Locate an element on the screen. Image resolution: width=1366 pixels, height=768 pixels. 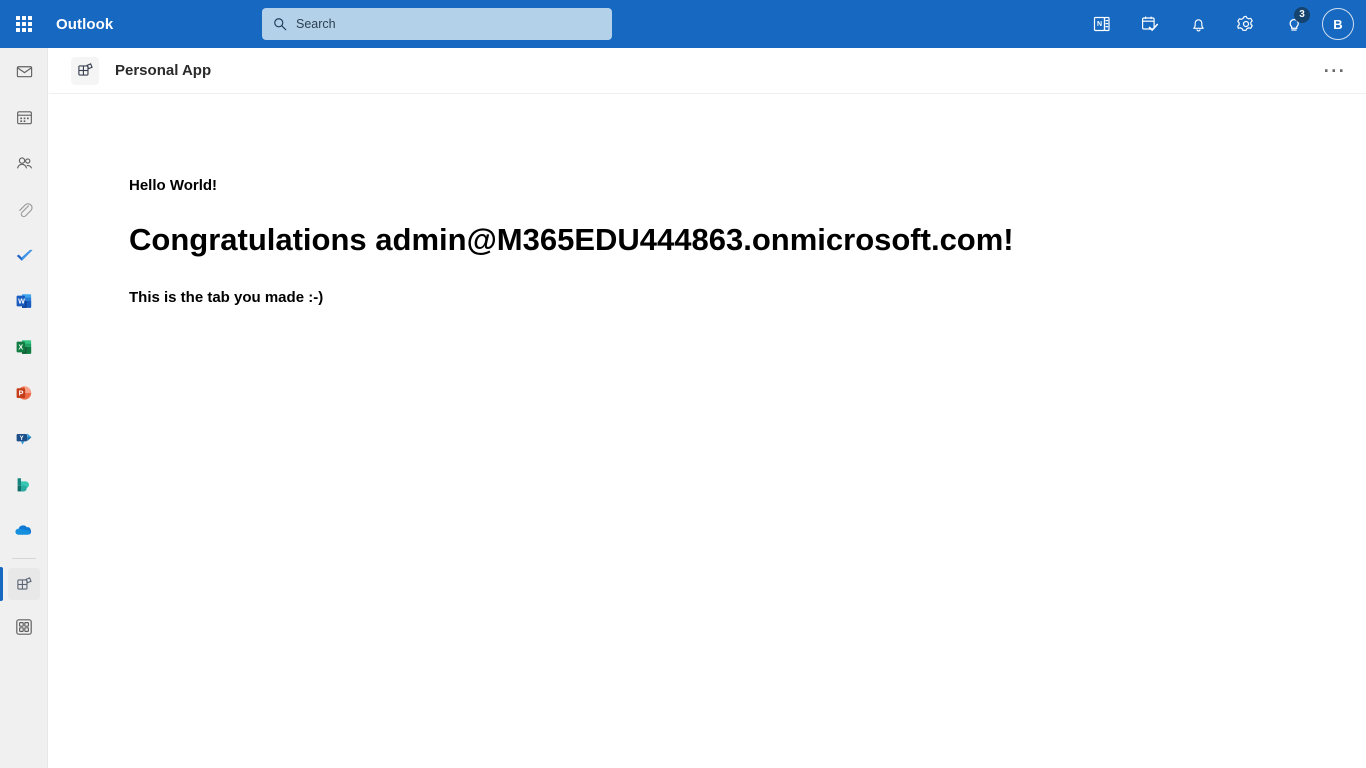
powerpoint-icon: P is located at coordinates (24, 393).